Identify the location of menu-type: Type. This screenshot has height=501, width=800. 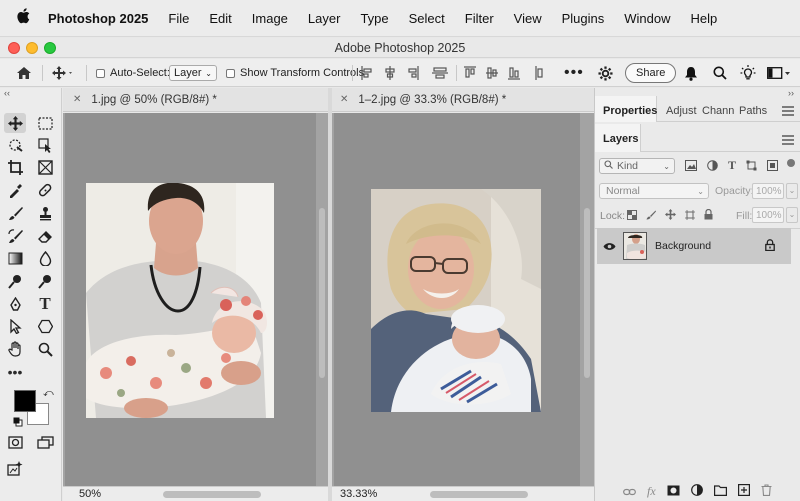
(374, 18).